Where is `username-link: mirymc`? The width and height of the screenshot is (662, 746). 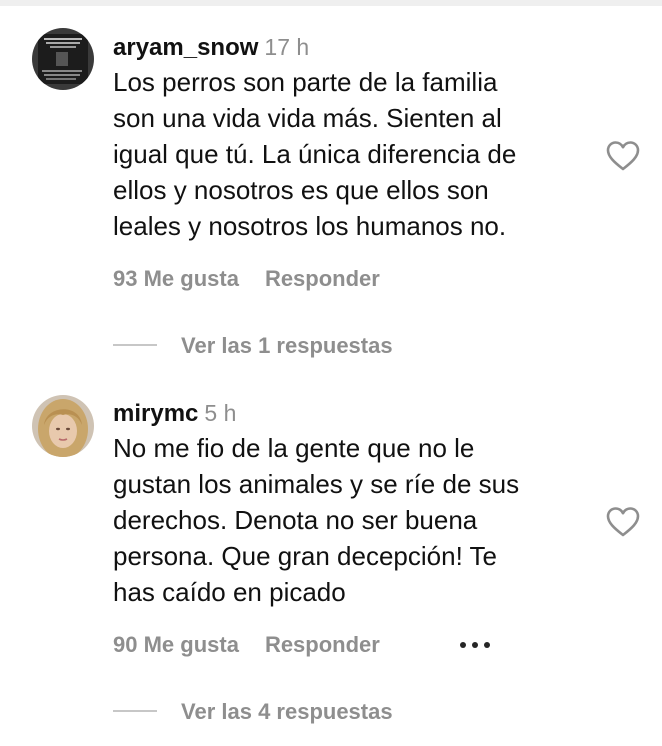
username-link: mirymc is located at coordinates (155, 413).